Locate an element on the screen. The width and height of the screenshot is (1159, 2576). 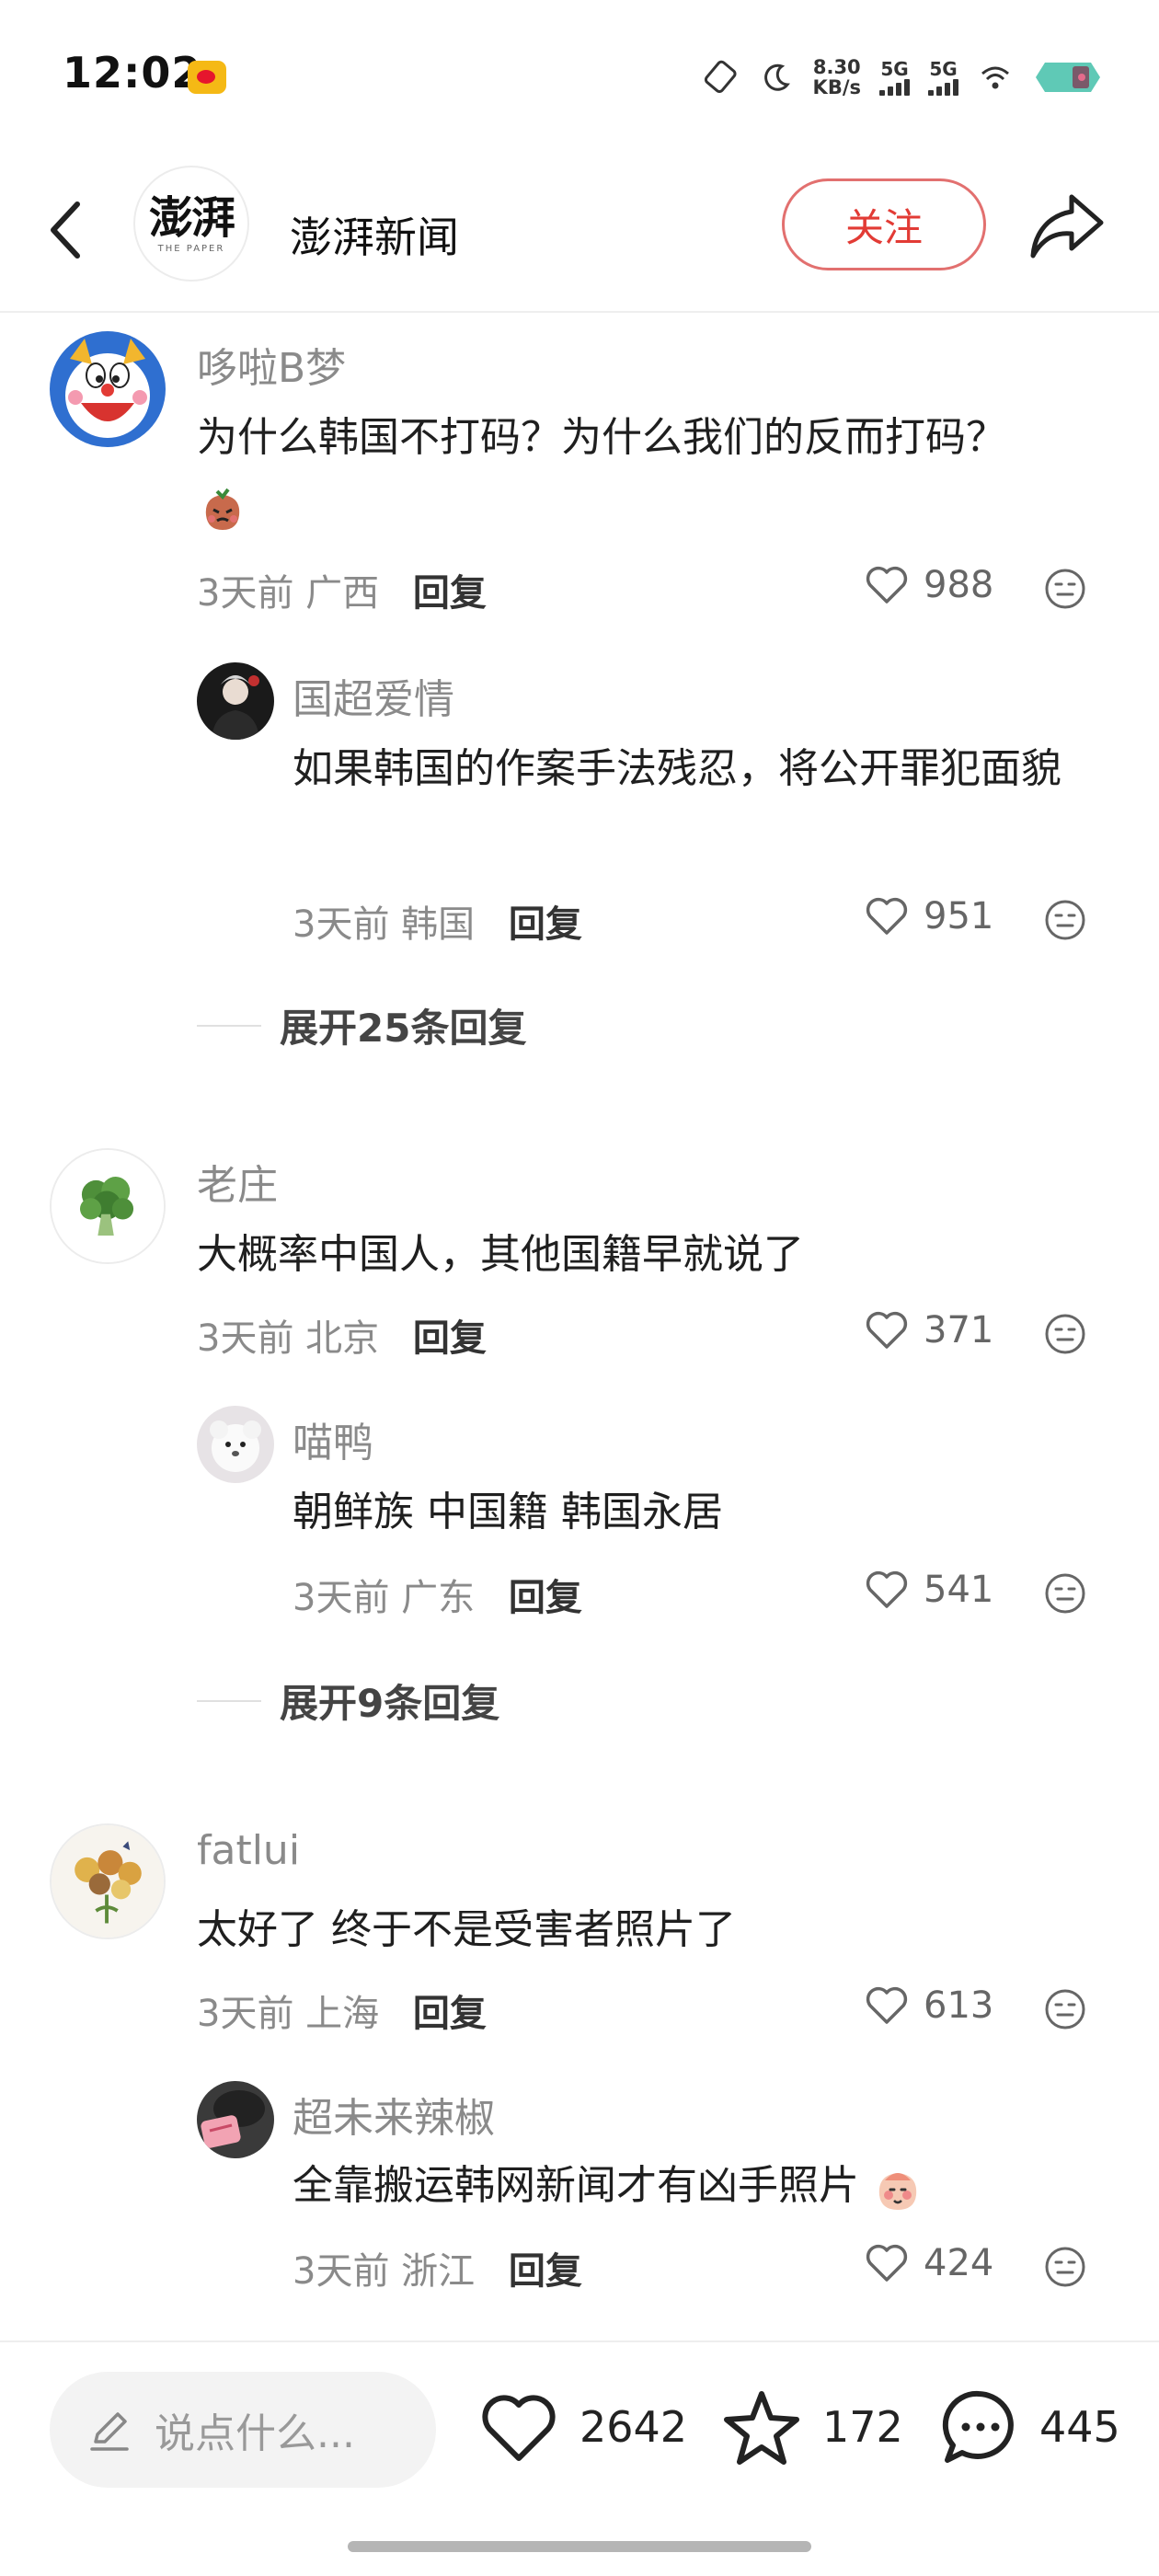
reply-location: 广东 is located at coordinates (438, 1598).